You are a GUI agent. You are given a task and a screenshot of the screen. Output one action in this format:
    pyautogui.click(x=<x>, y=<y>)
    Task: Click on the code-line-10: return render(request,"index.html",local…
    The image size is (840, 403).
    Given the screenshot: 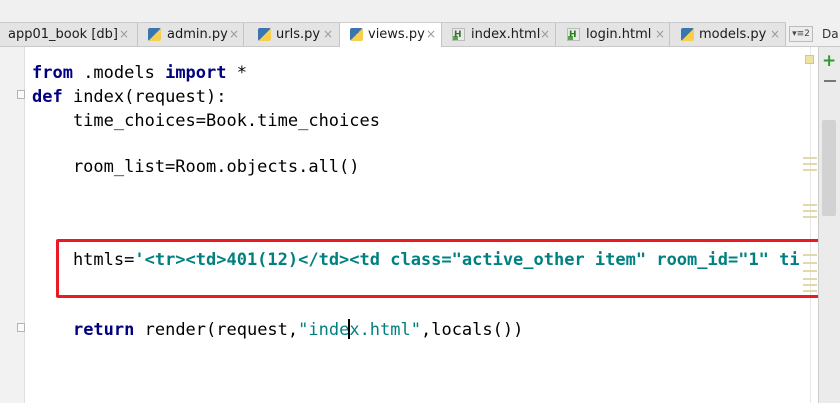 What is the action you would take?
    pyautogui.click(x=277, y=331)
    